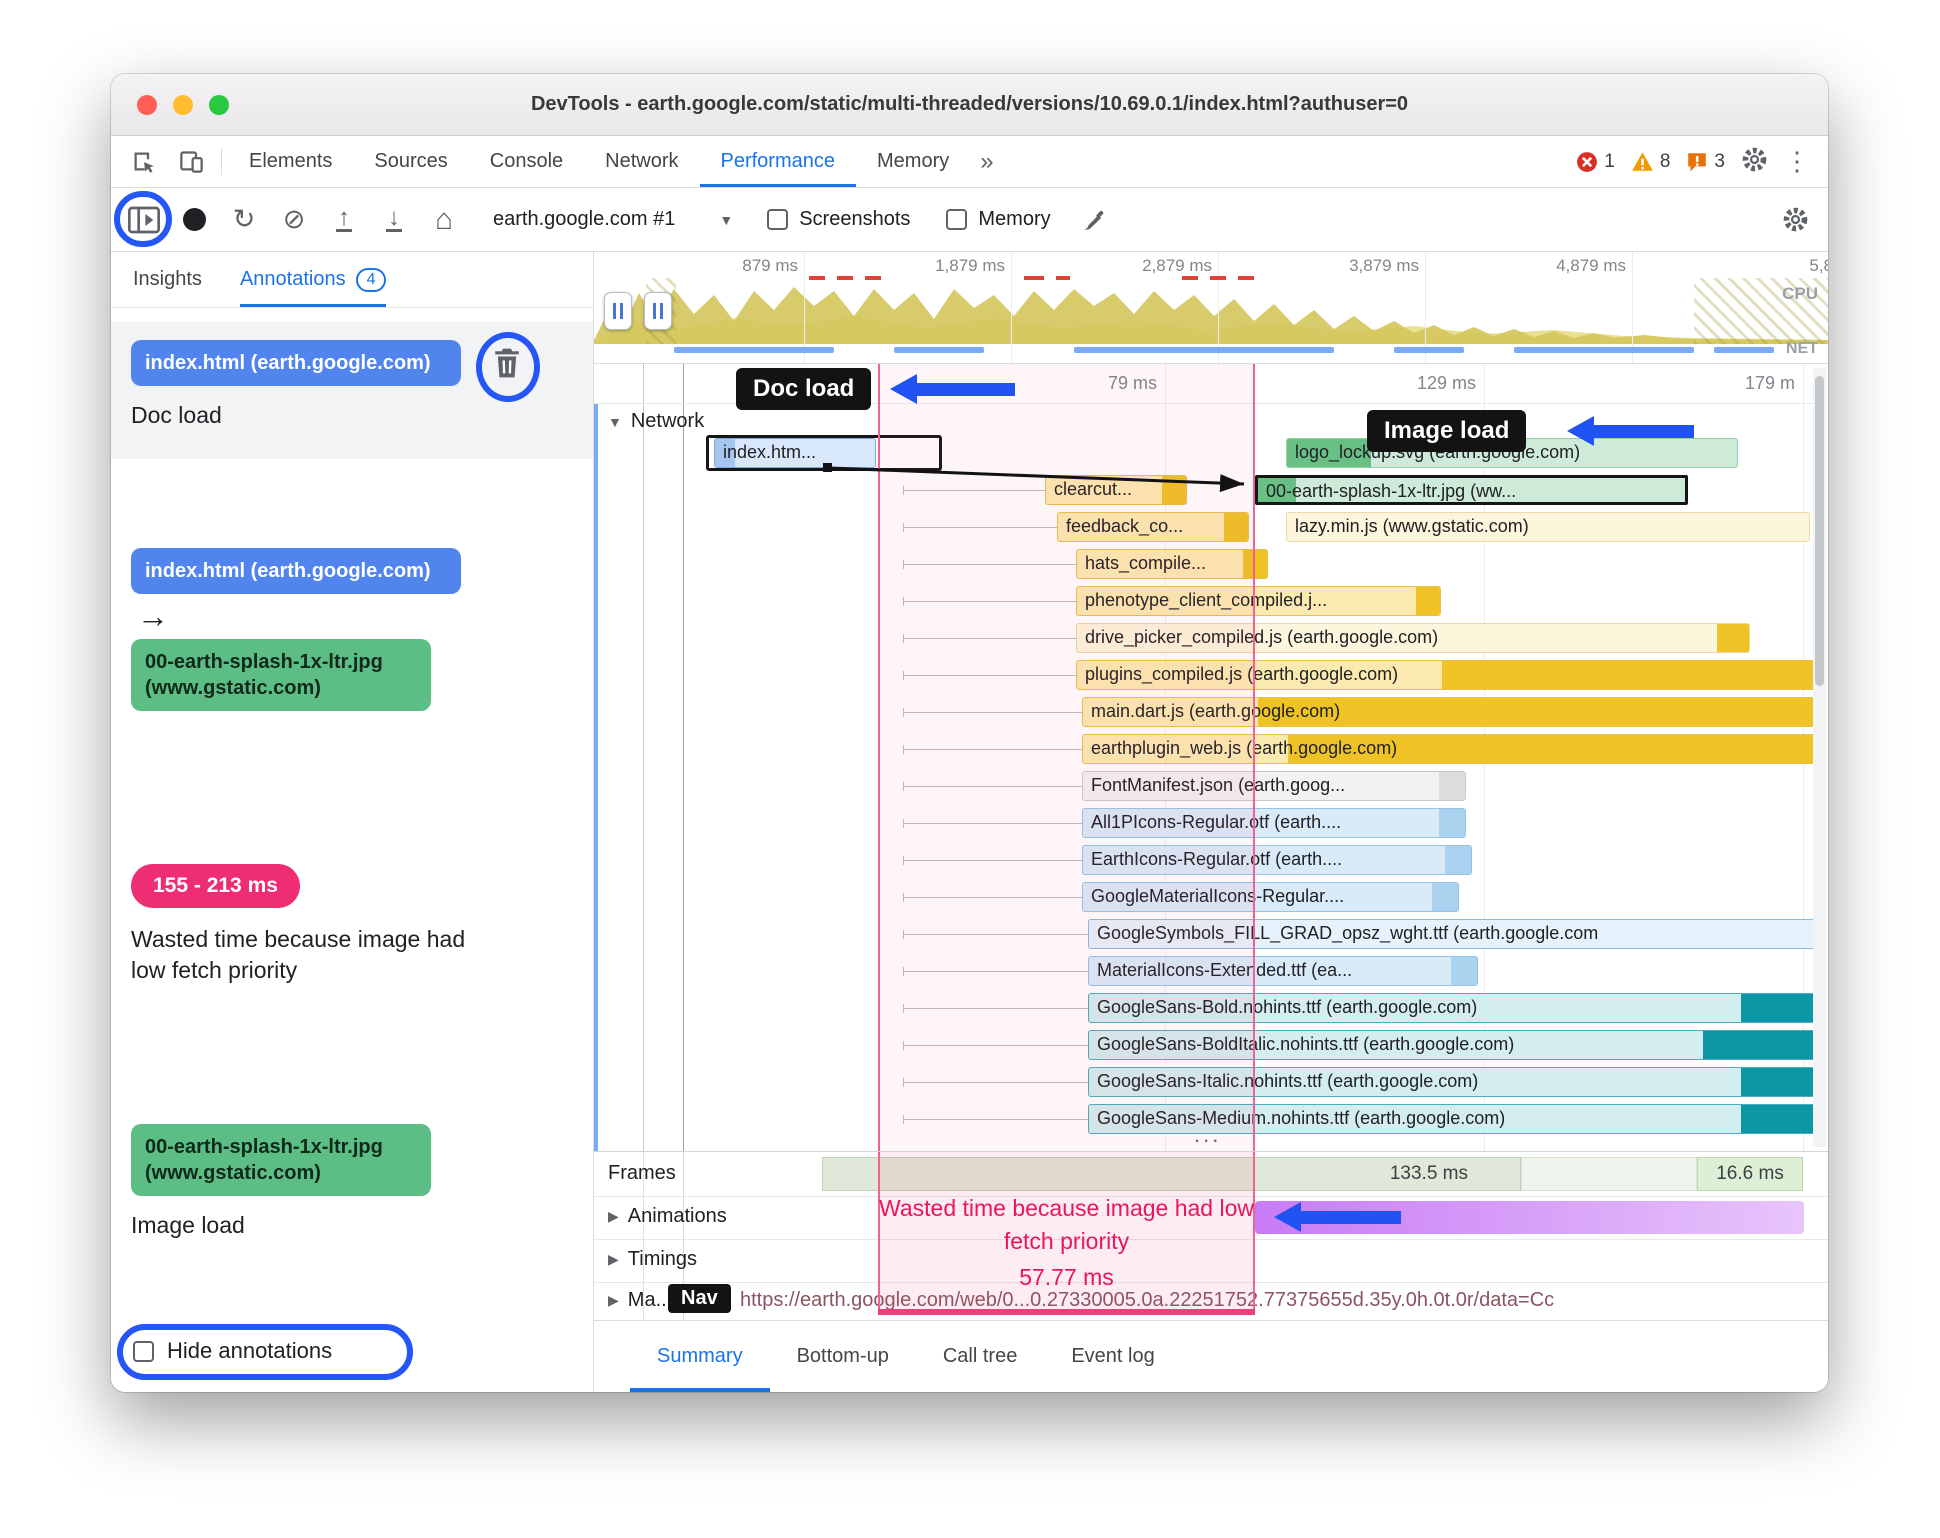 Image resolution: width=1940 pixels, height=1538 pixels. I want to click on home-icon: ⌂, so click(444, 220).